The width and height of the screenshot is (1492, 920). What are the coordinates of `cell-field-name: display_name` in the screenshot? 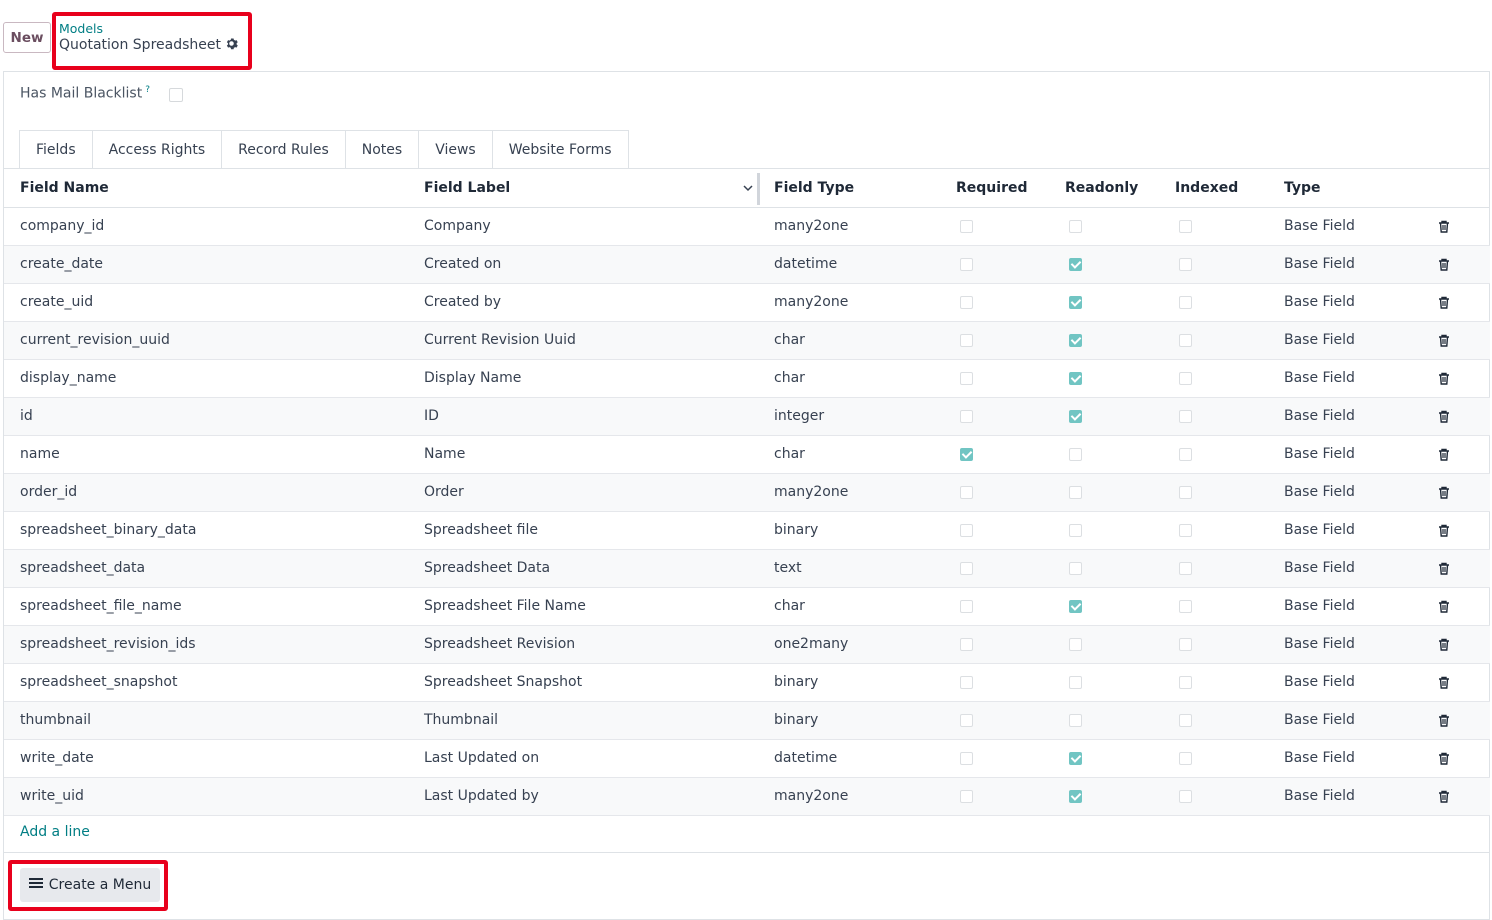 It's located at (206, 378).